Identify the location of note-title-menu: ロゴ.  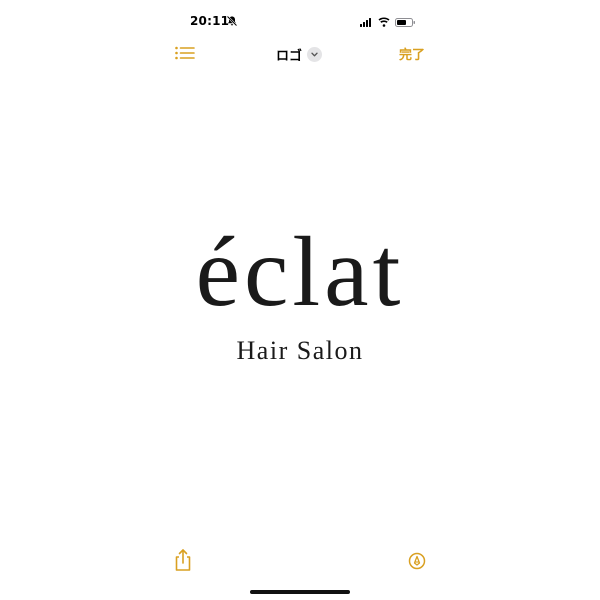
(299, 54).